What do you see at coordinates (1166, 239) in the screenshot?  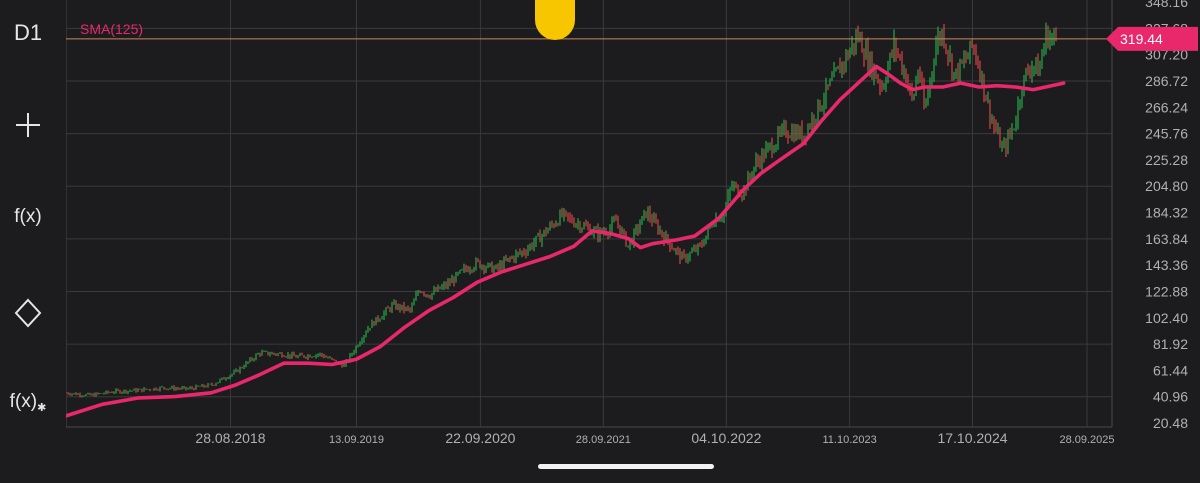 I see `y-tick-label: 163.84` at bounding box center [1166, 239].